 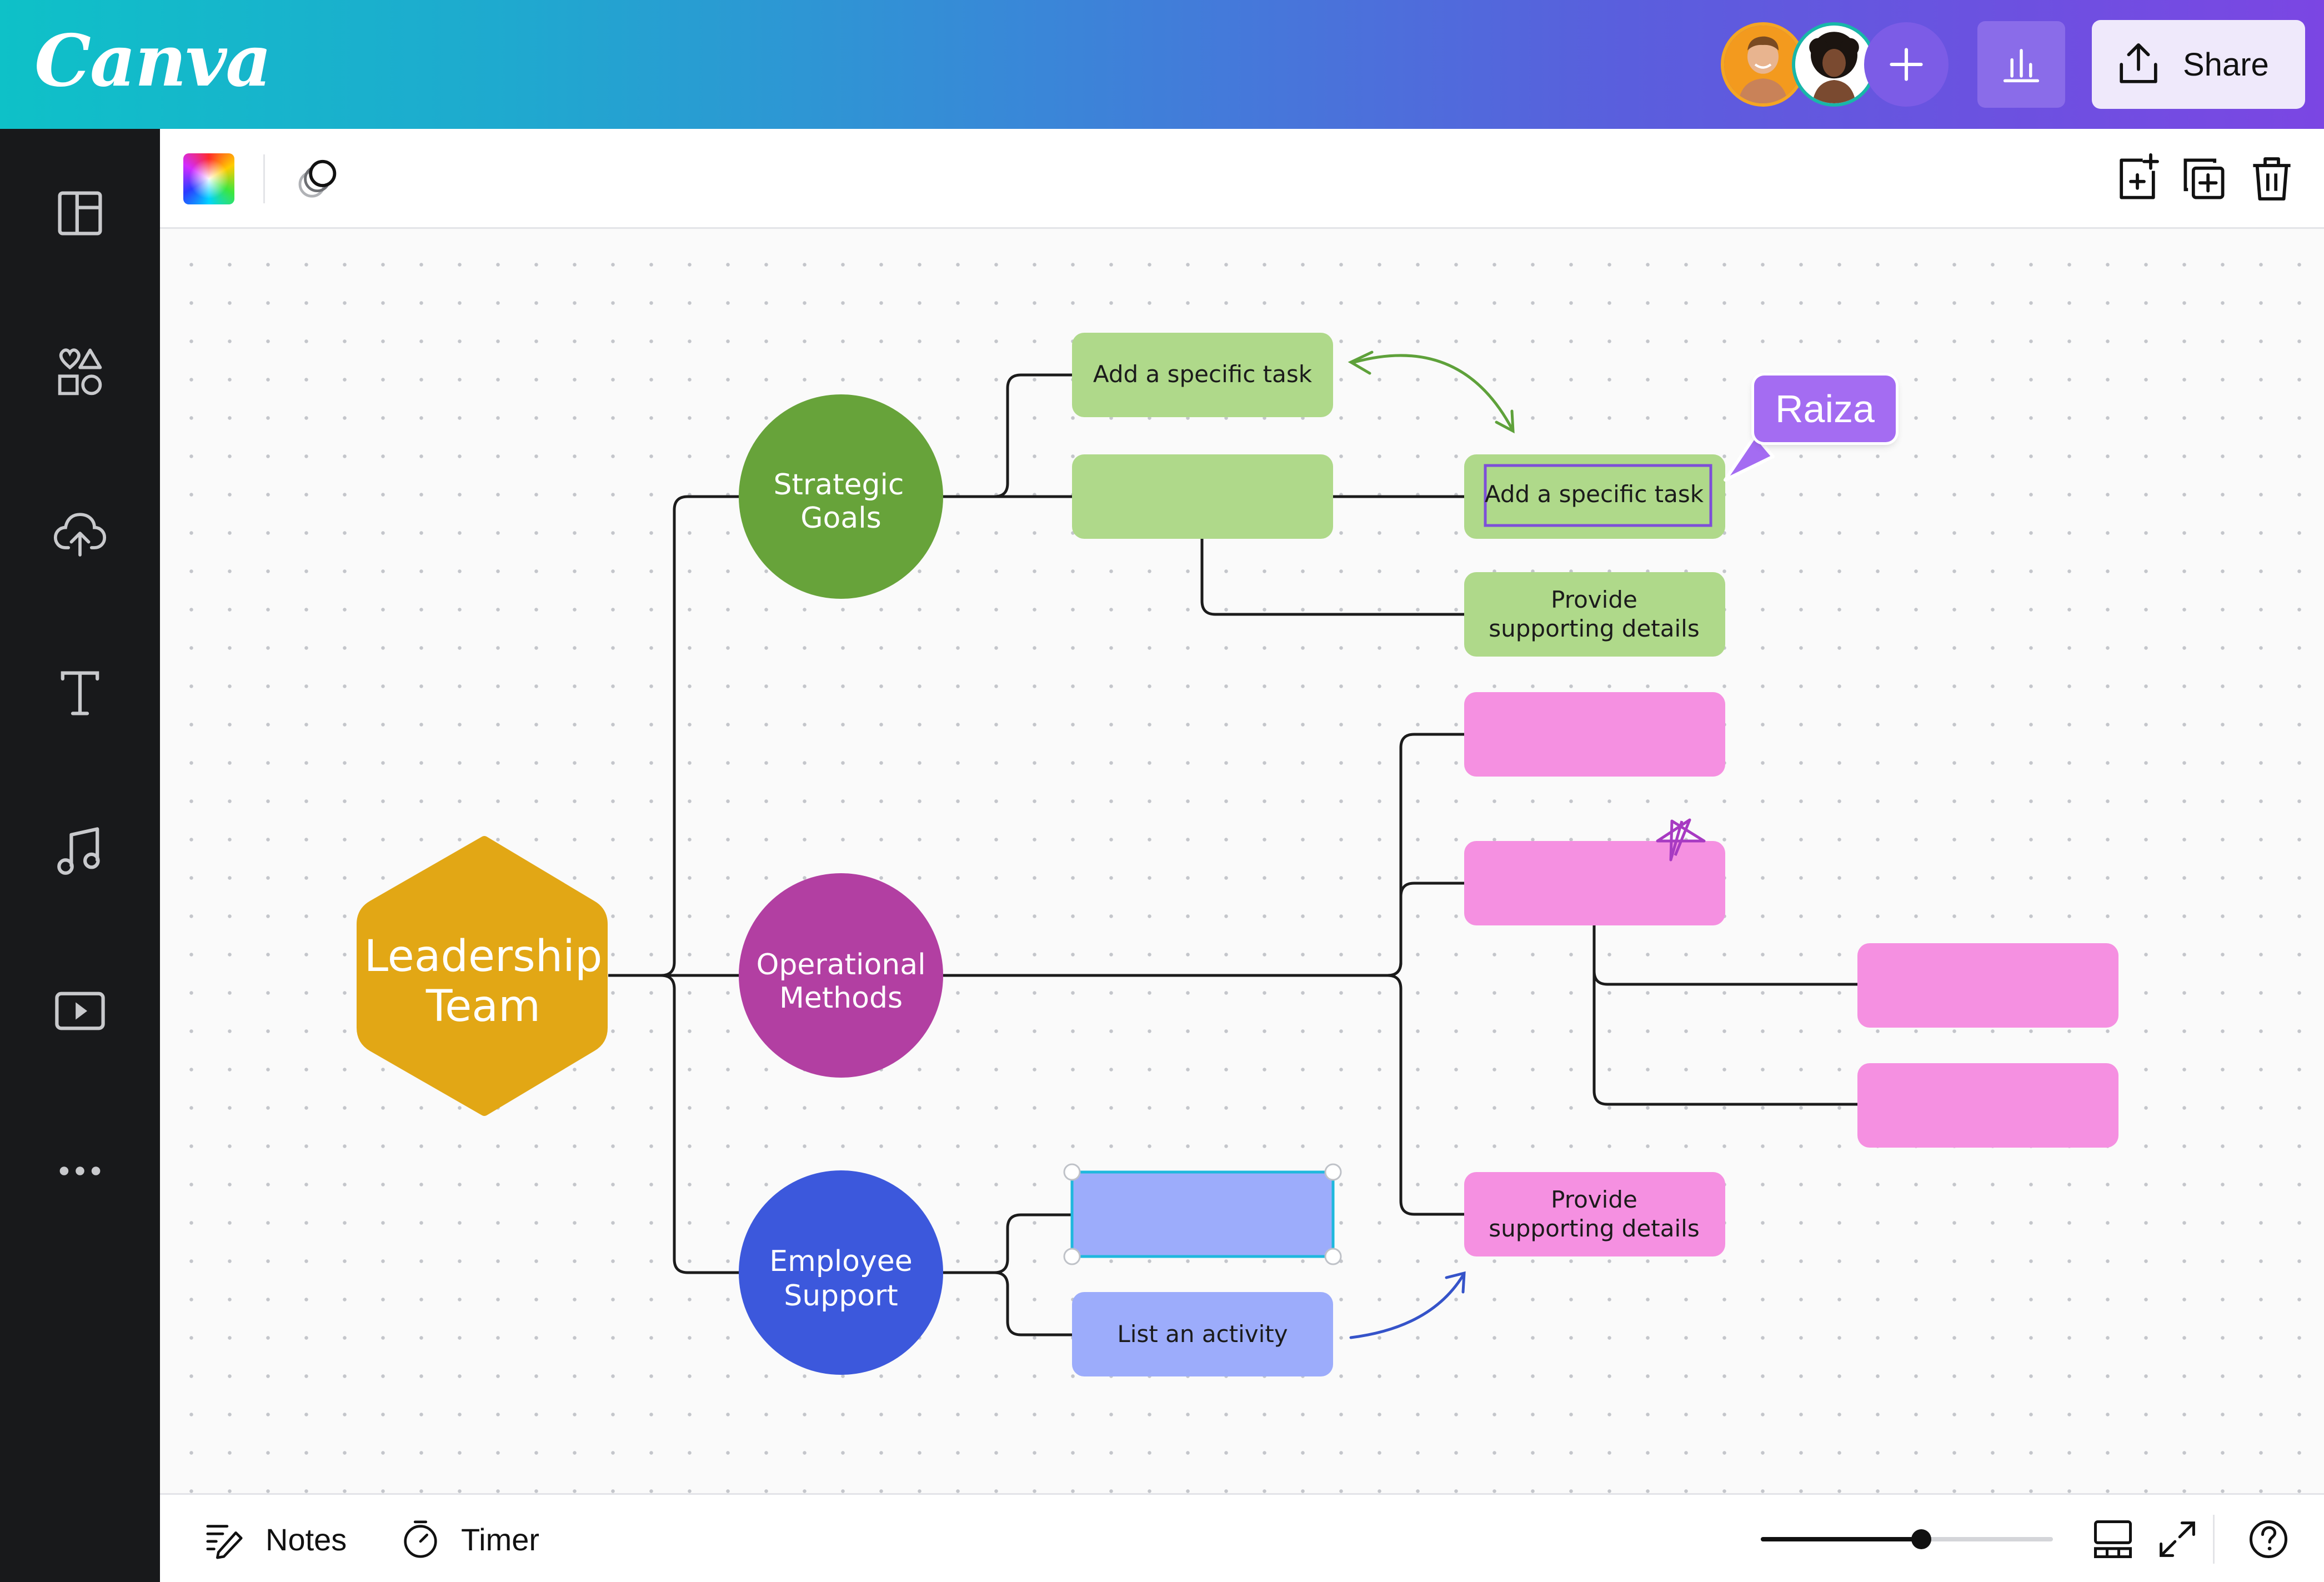 What do you see at coordinates (153, 61) in the screenshot?
I see `canva-logo: Canva` at bounding box center [153, 61].